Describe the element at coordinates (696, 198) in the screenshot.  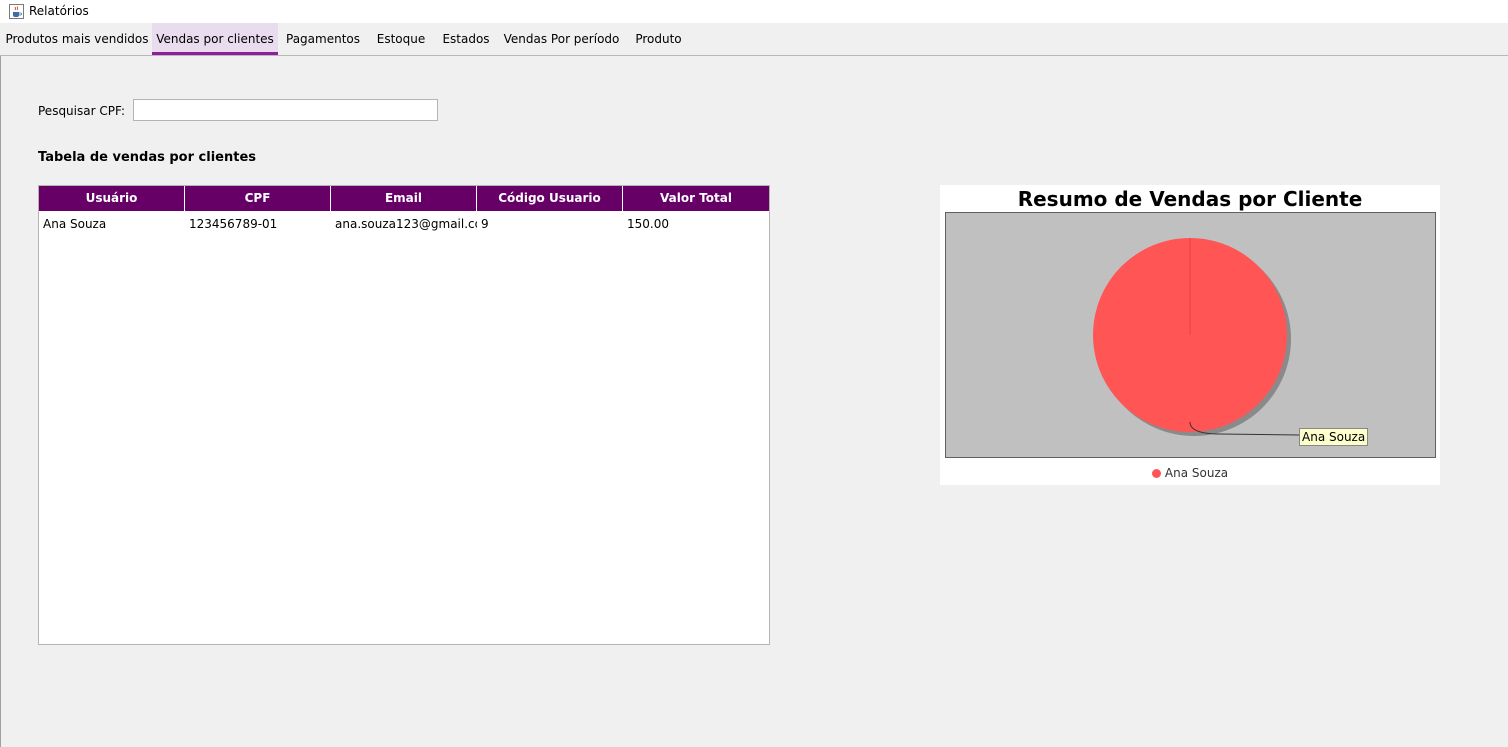
I see `column-header-valor-total: Valor Total` at that location.